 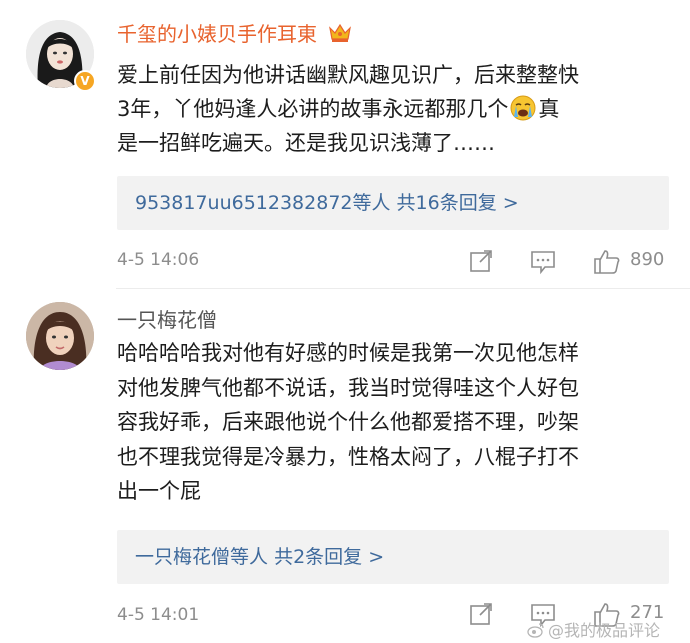 I want to click on comment-line: 也不理我觉得是冷暴力，性格太闷了，八棍子打不, so click(x=348, y=456).